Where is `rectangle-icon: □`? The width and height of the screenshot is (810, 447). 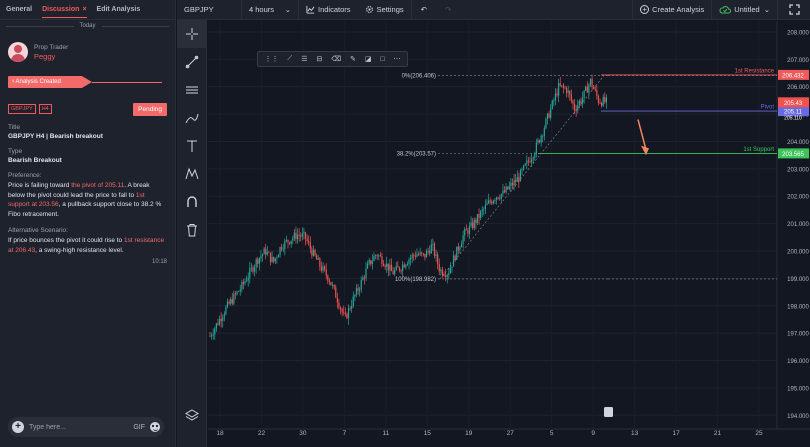
rectangle-icon: □ is located at coordinates (382, 59).